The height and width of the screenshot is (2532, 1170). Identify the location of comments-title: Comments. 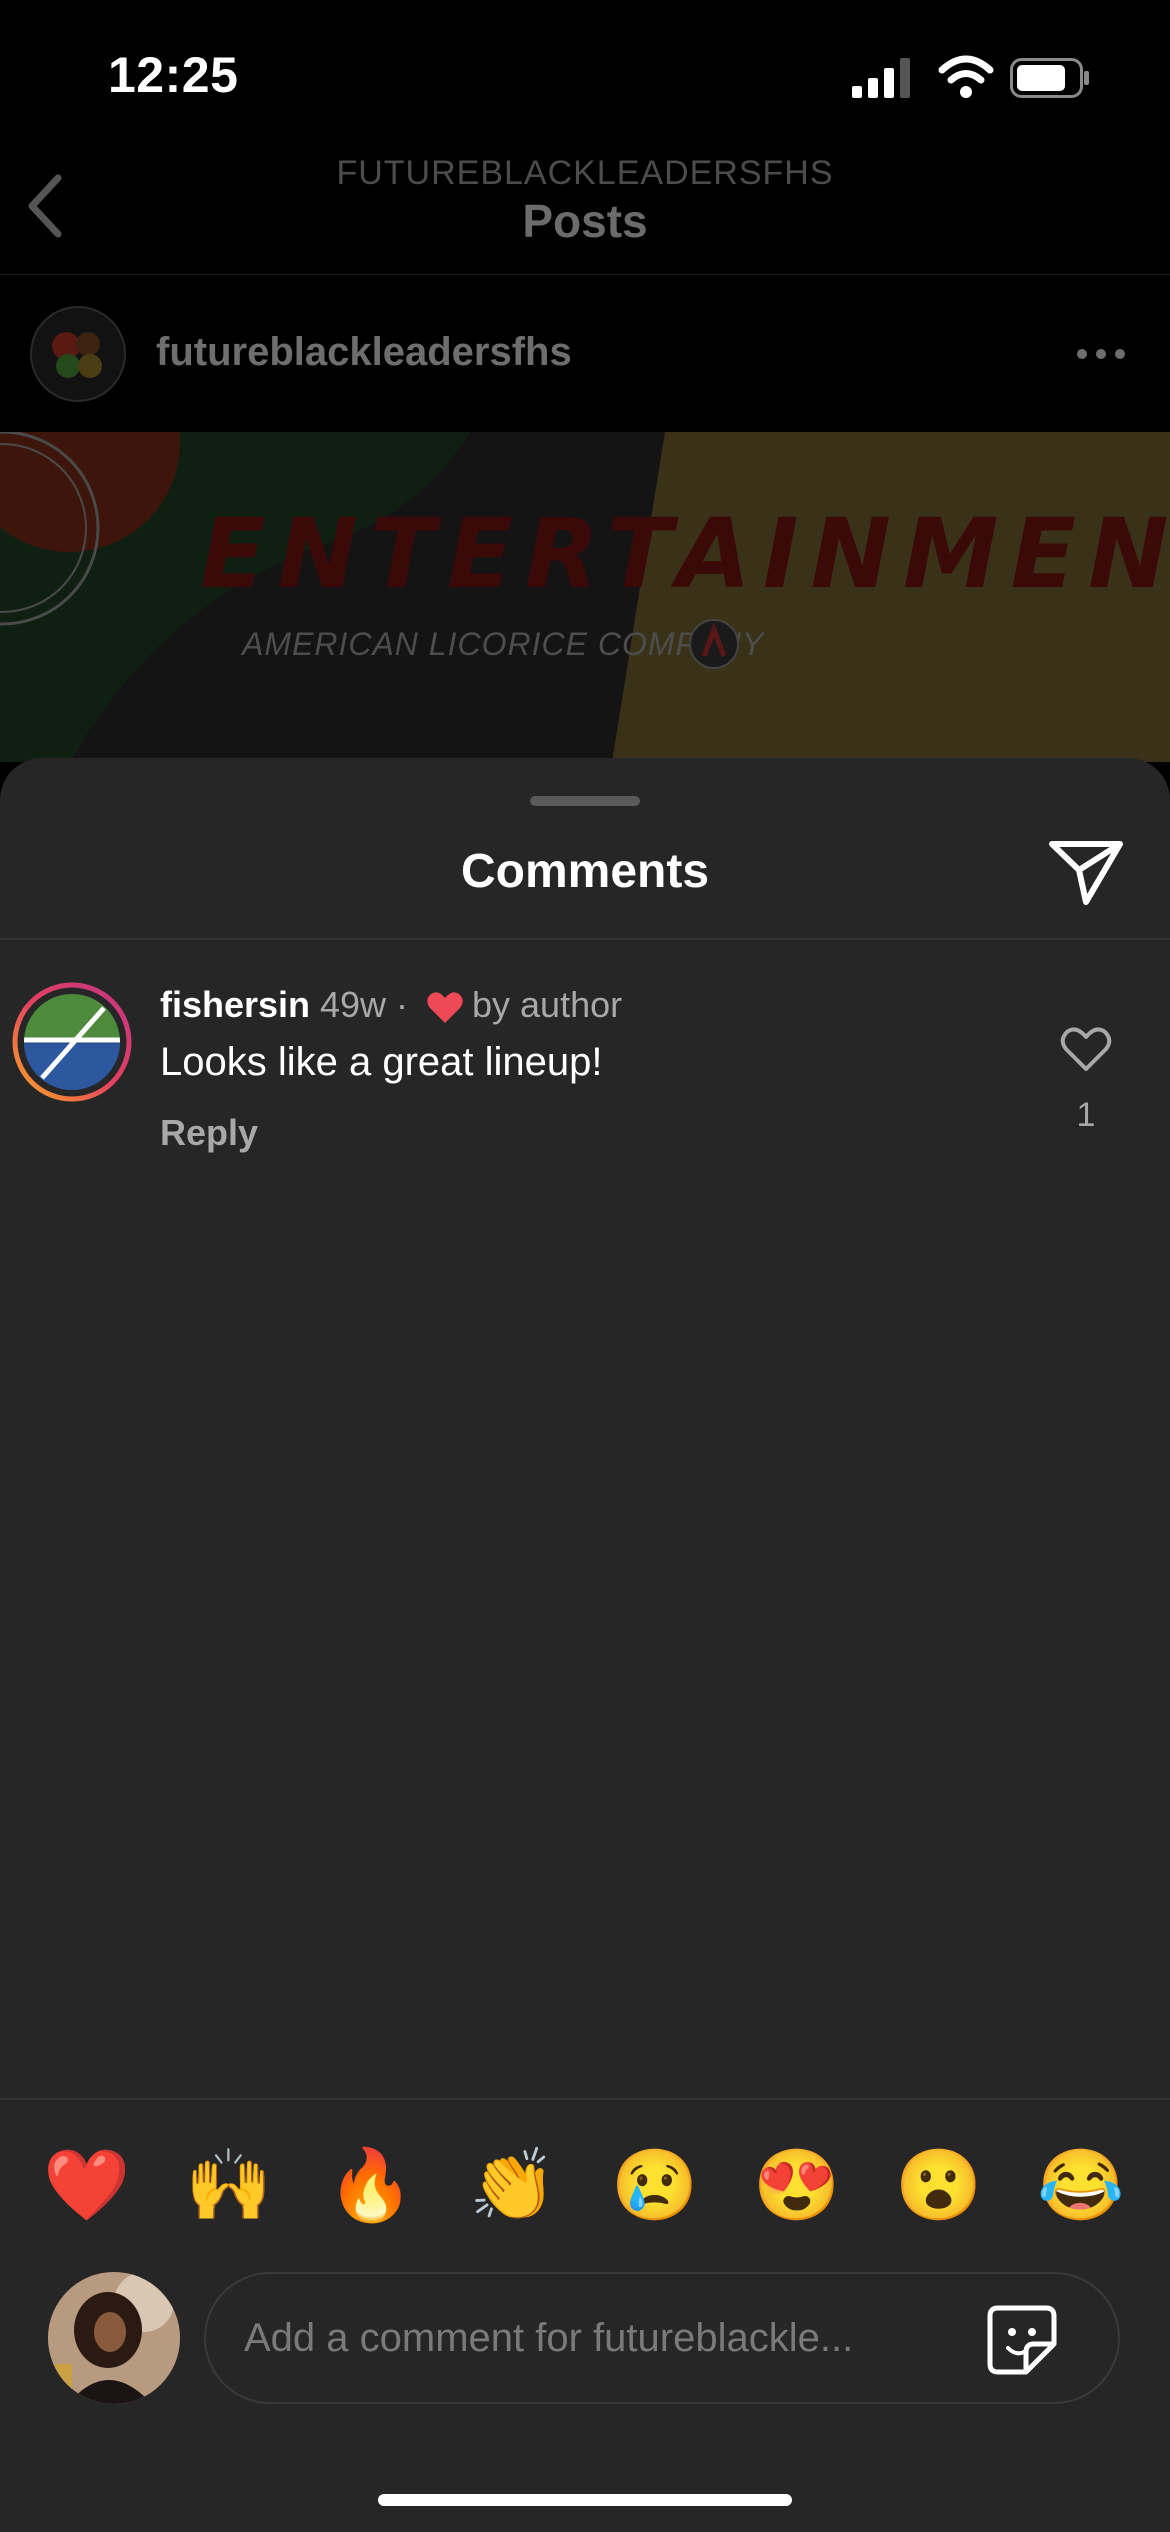
(585, 871).